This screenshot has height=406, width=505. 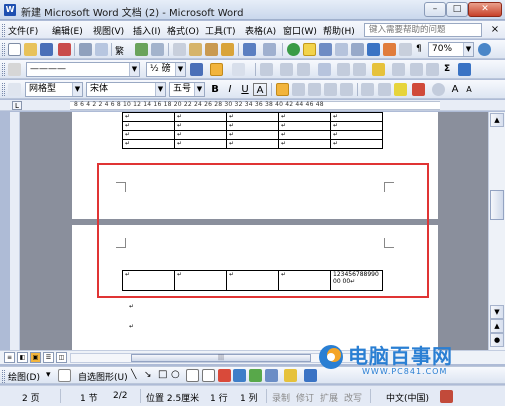 What do you see at coordinates (103, 376) in the screenshot?
I see `autoshapes-menu: 自选图形(U)` at bounding box center [103, 376].